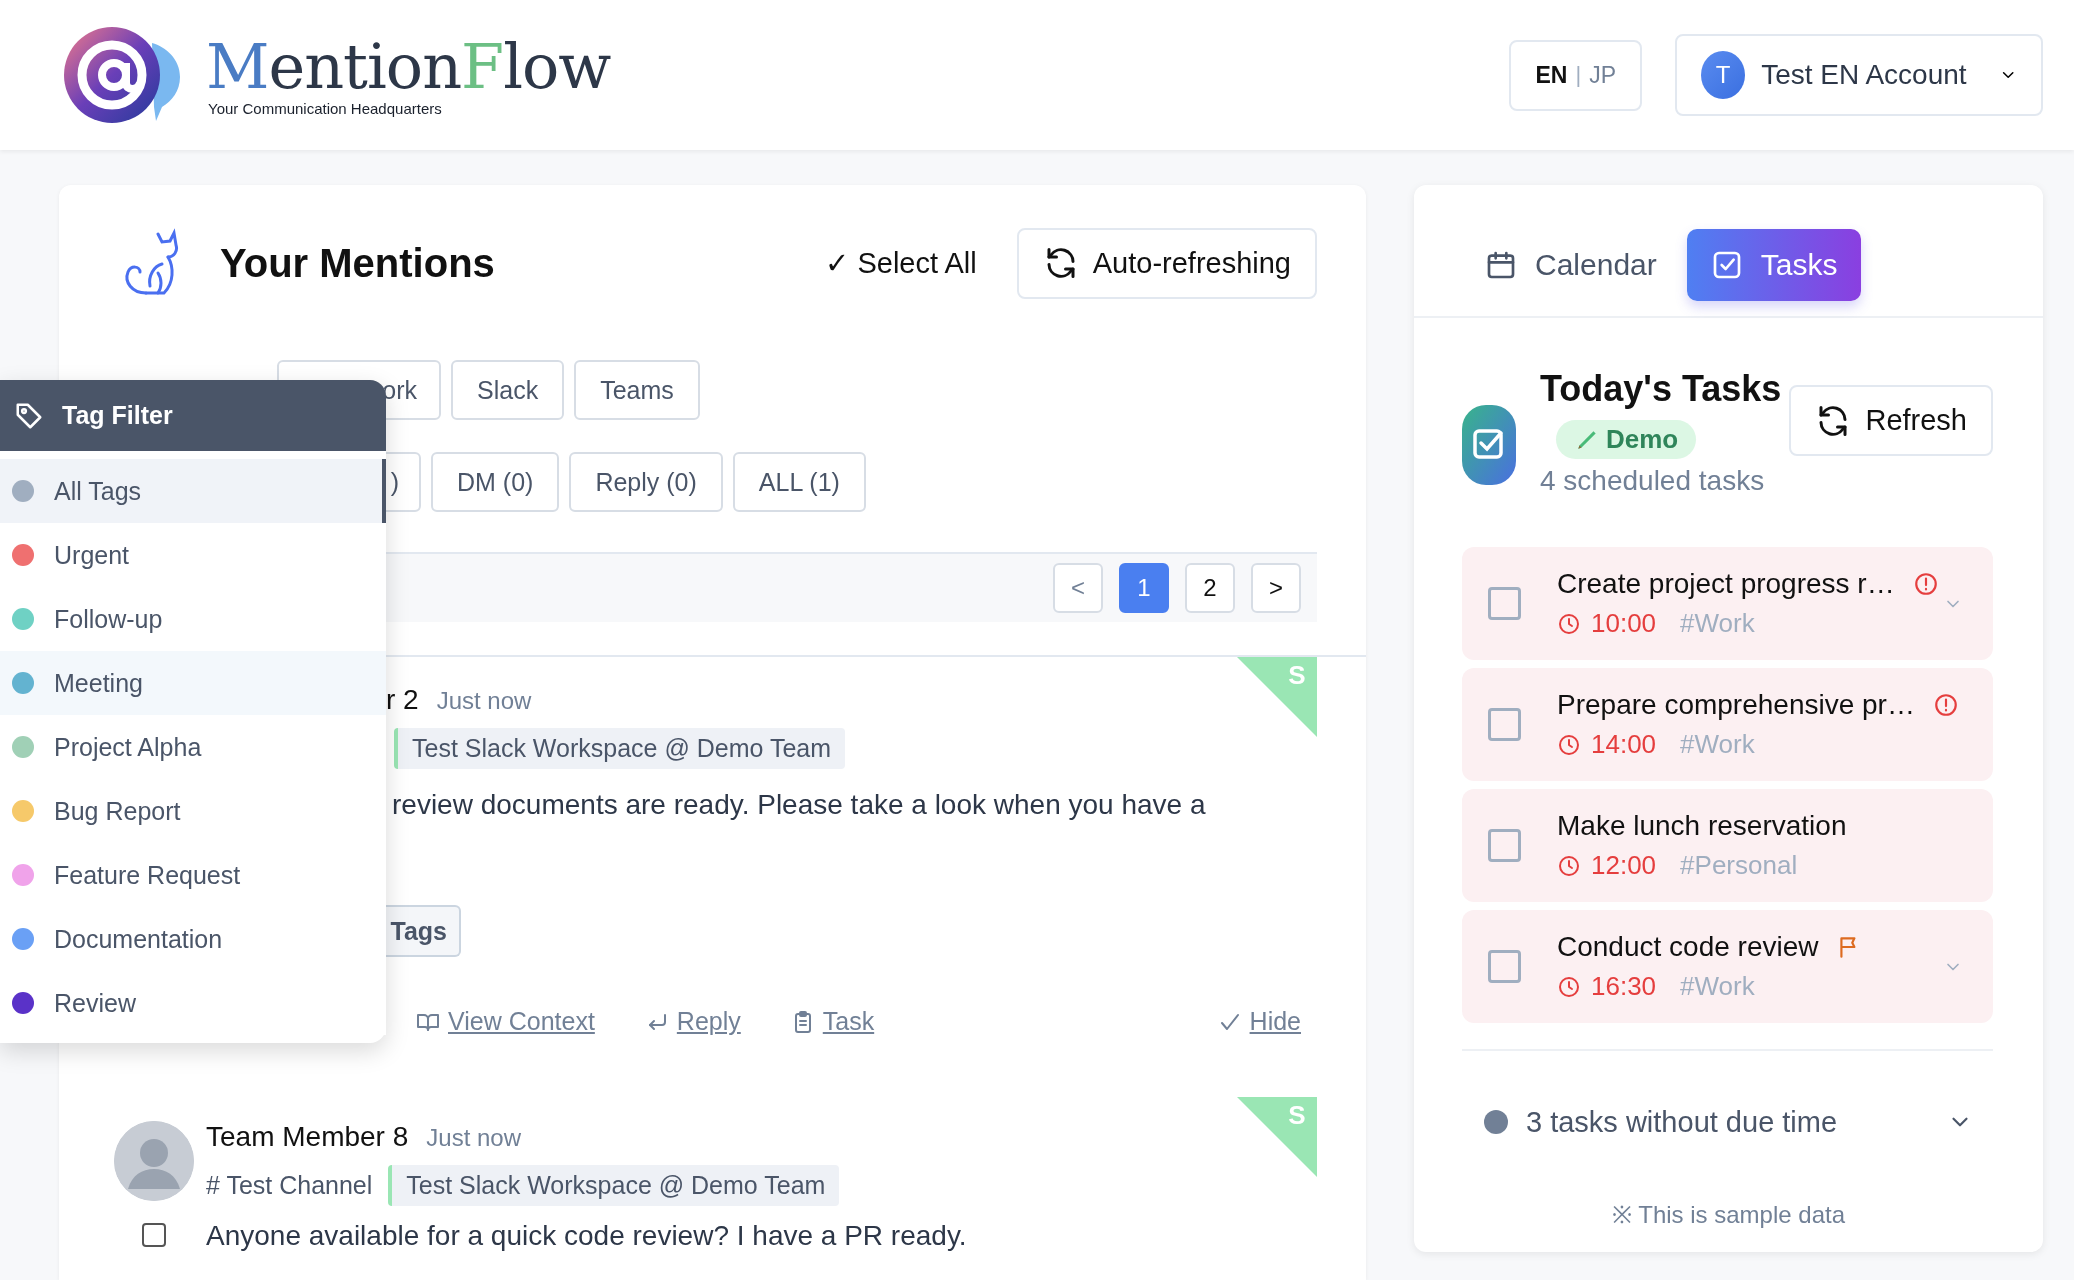 This screenshot has height=1280, width=2074. I want to click on channel-name: # Test Channel, so click(289, 1185).